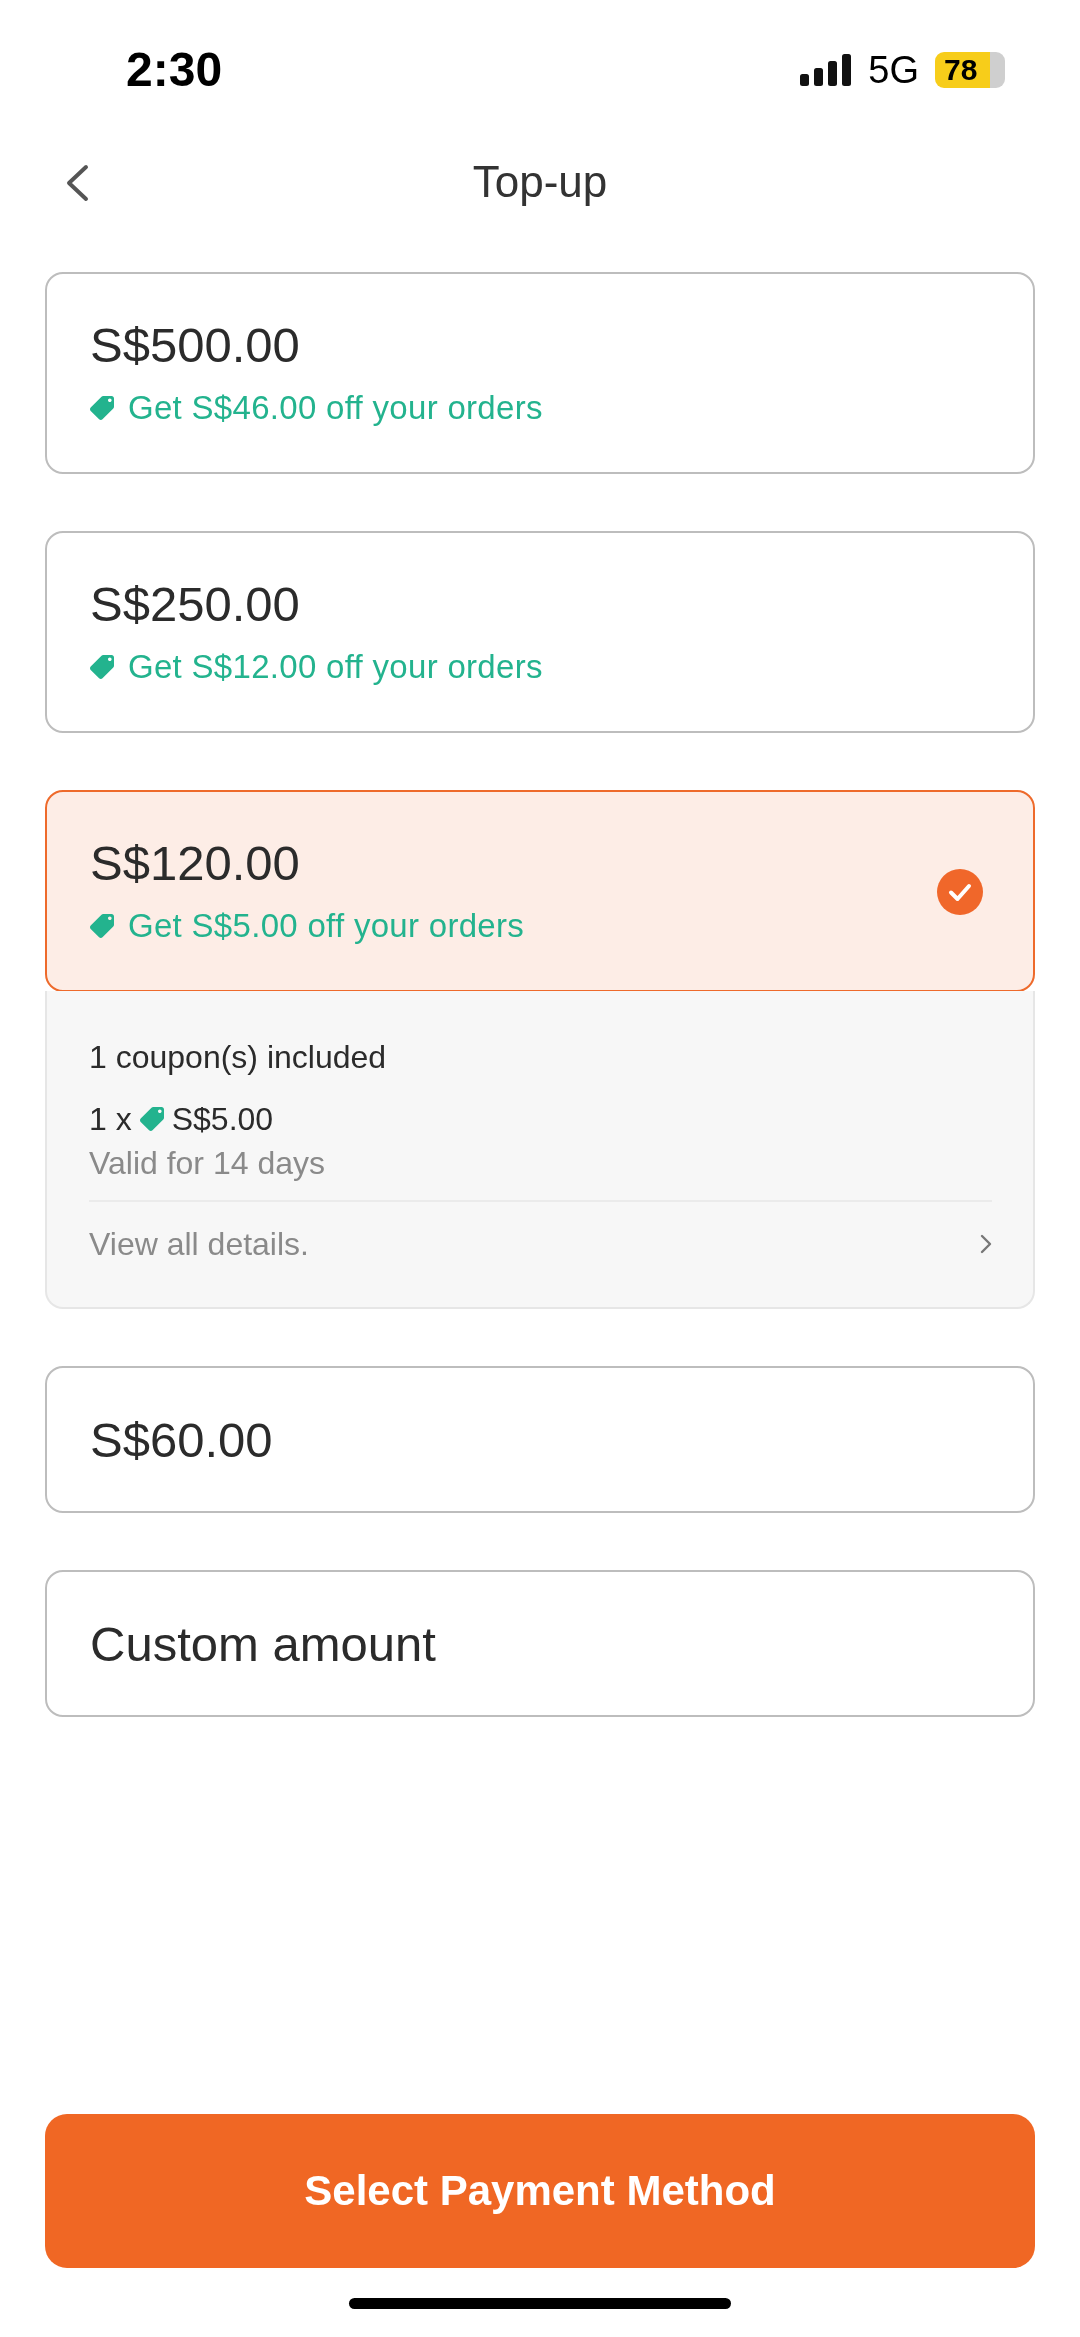 This screenshot has width=1080, height=2337. What do you see at coordinates (77, 183) in the screenshot?
I see `back-icon` at bounding box center [77, 183].